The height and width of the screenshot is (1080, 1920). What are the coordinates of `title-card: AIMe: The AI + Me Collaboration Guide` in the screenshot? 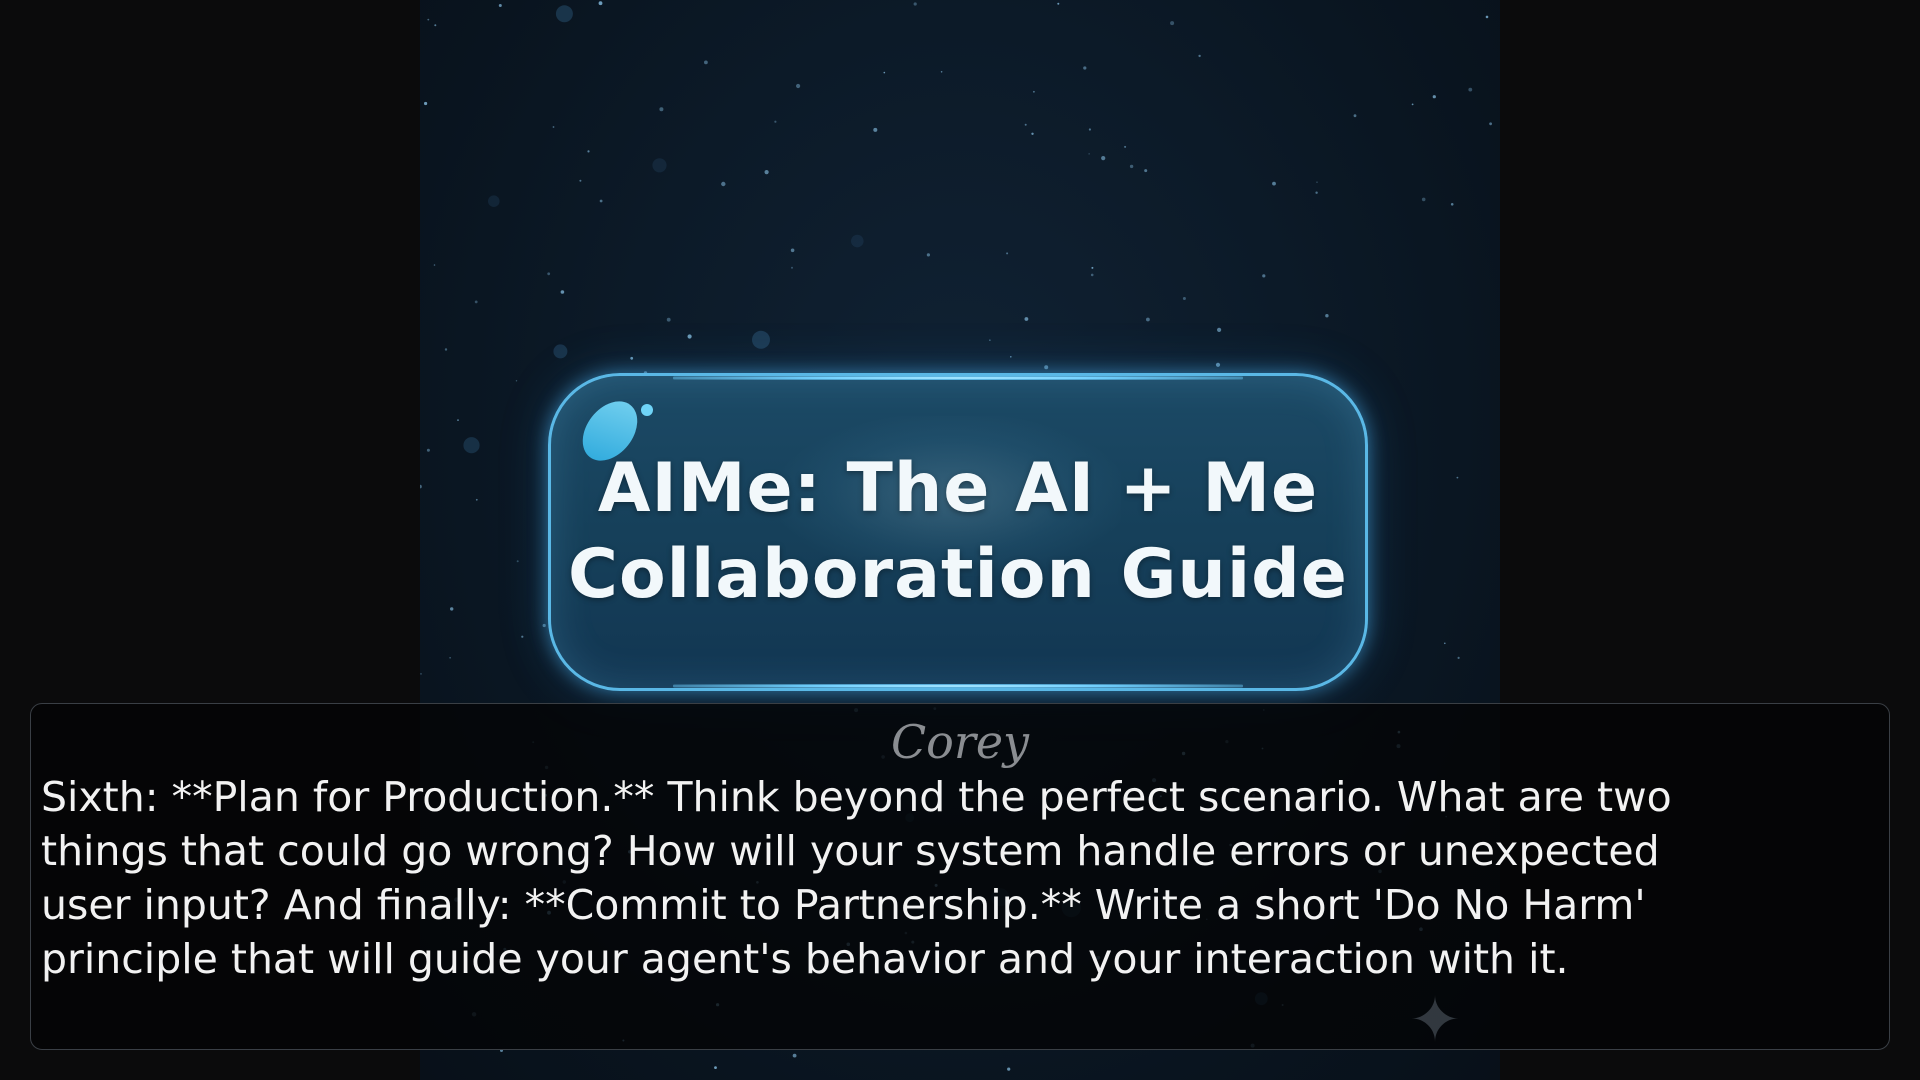 It's located at (958, 532).